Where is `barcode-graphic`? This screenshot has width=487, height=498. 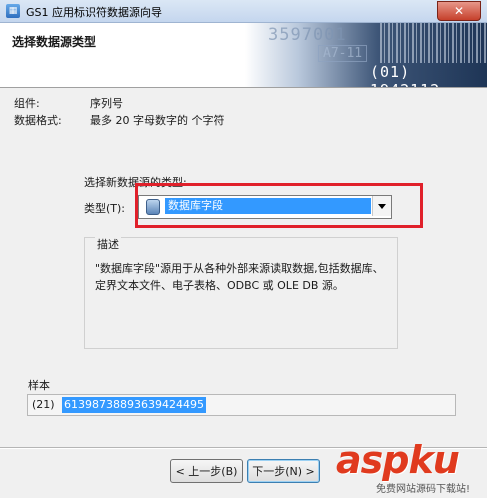
barcode-graphic is located at coordinates (433, 43).